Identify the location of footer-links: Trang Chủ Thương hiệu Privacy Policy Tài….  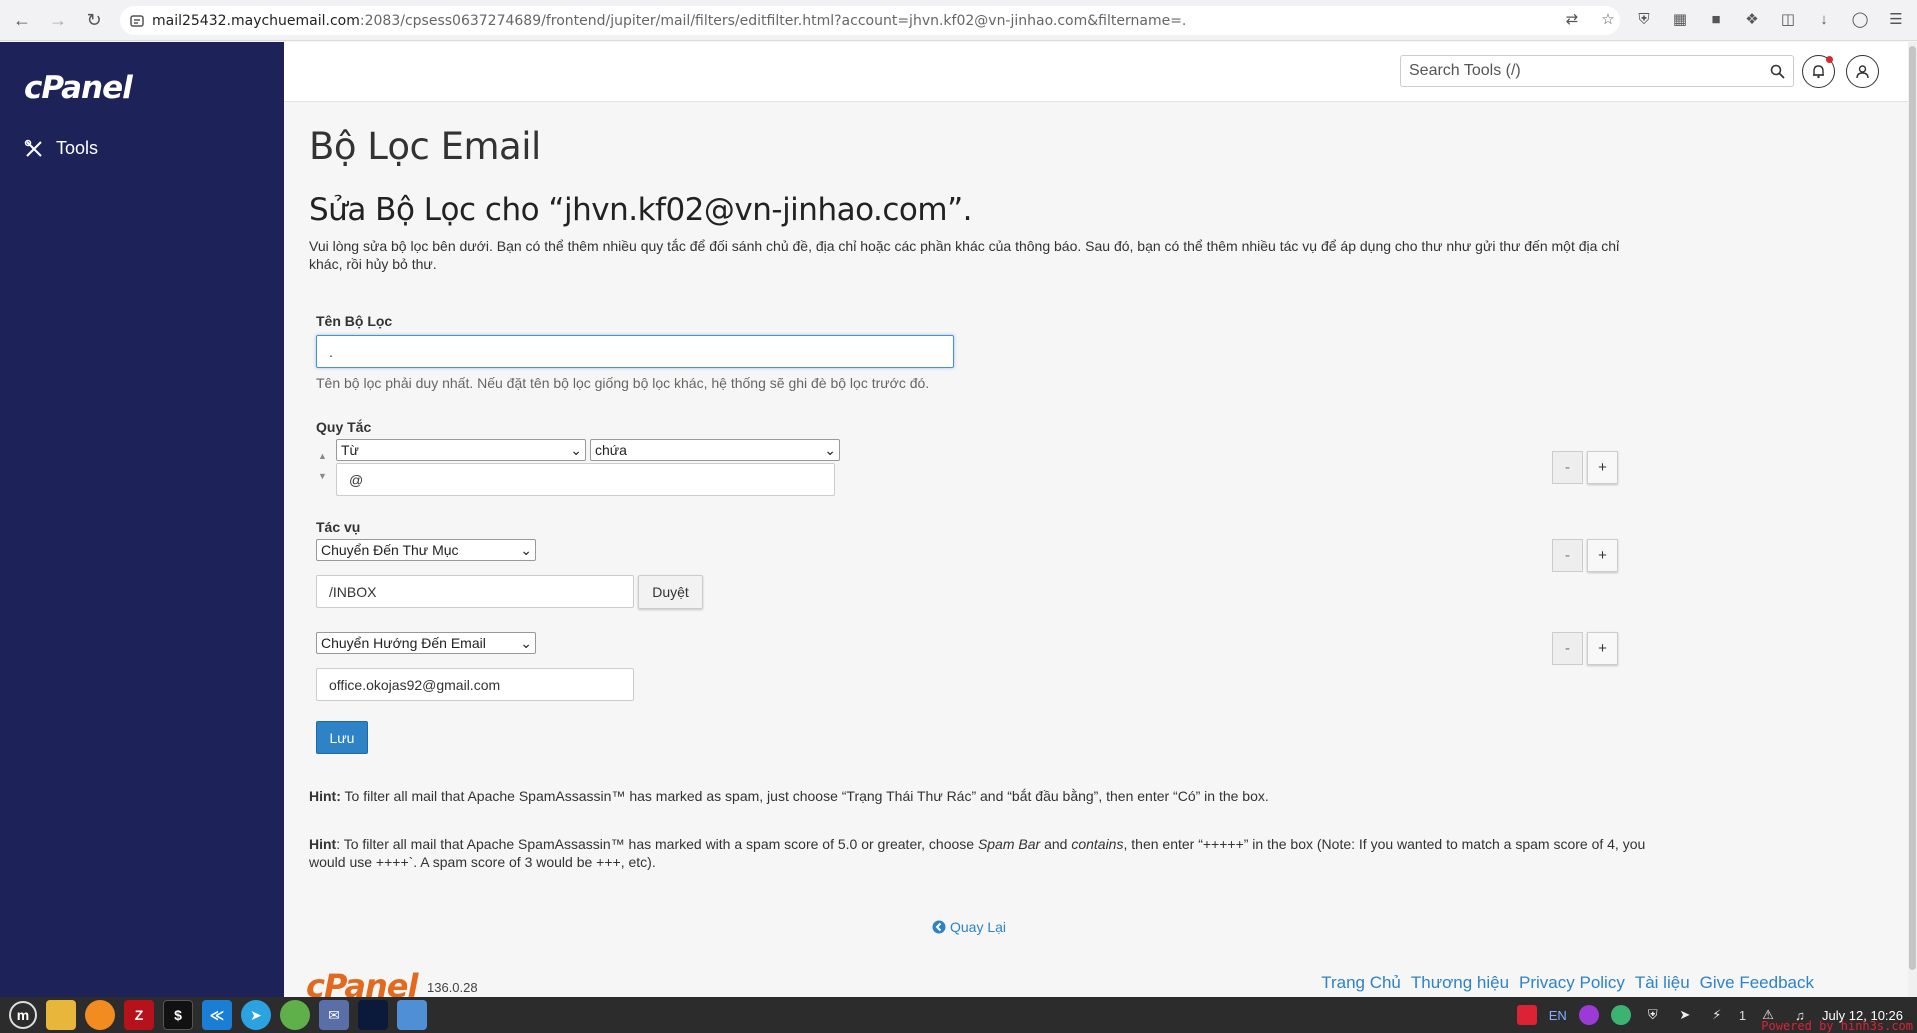
(1567, 983).